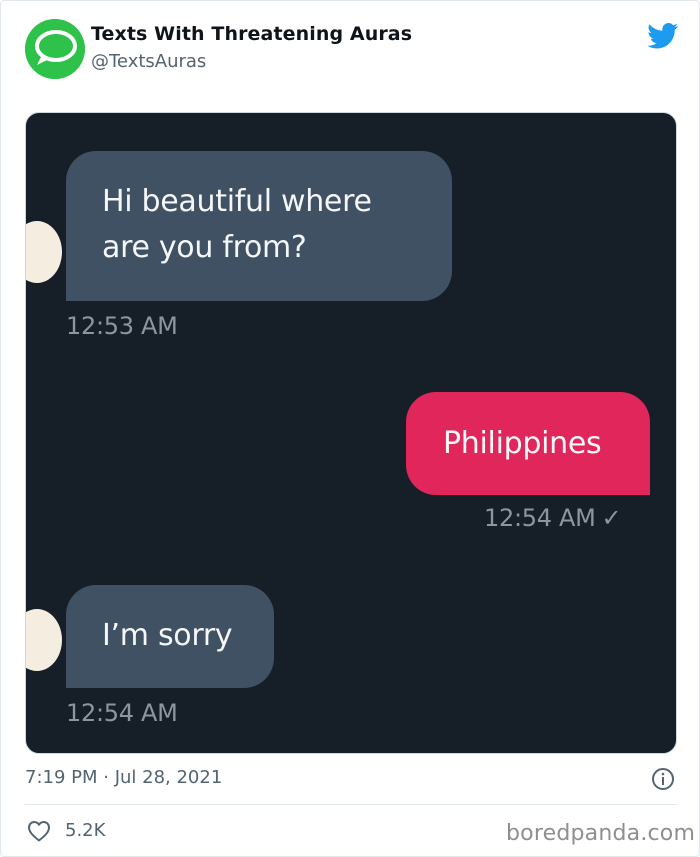 The height and width of the screenshot is (857, 700). Describe the element at coordinates (39, 831) in the screenshot. I see `heart-icon` at that location.